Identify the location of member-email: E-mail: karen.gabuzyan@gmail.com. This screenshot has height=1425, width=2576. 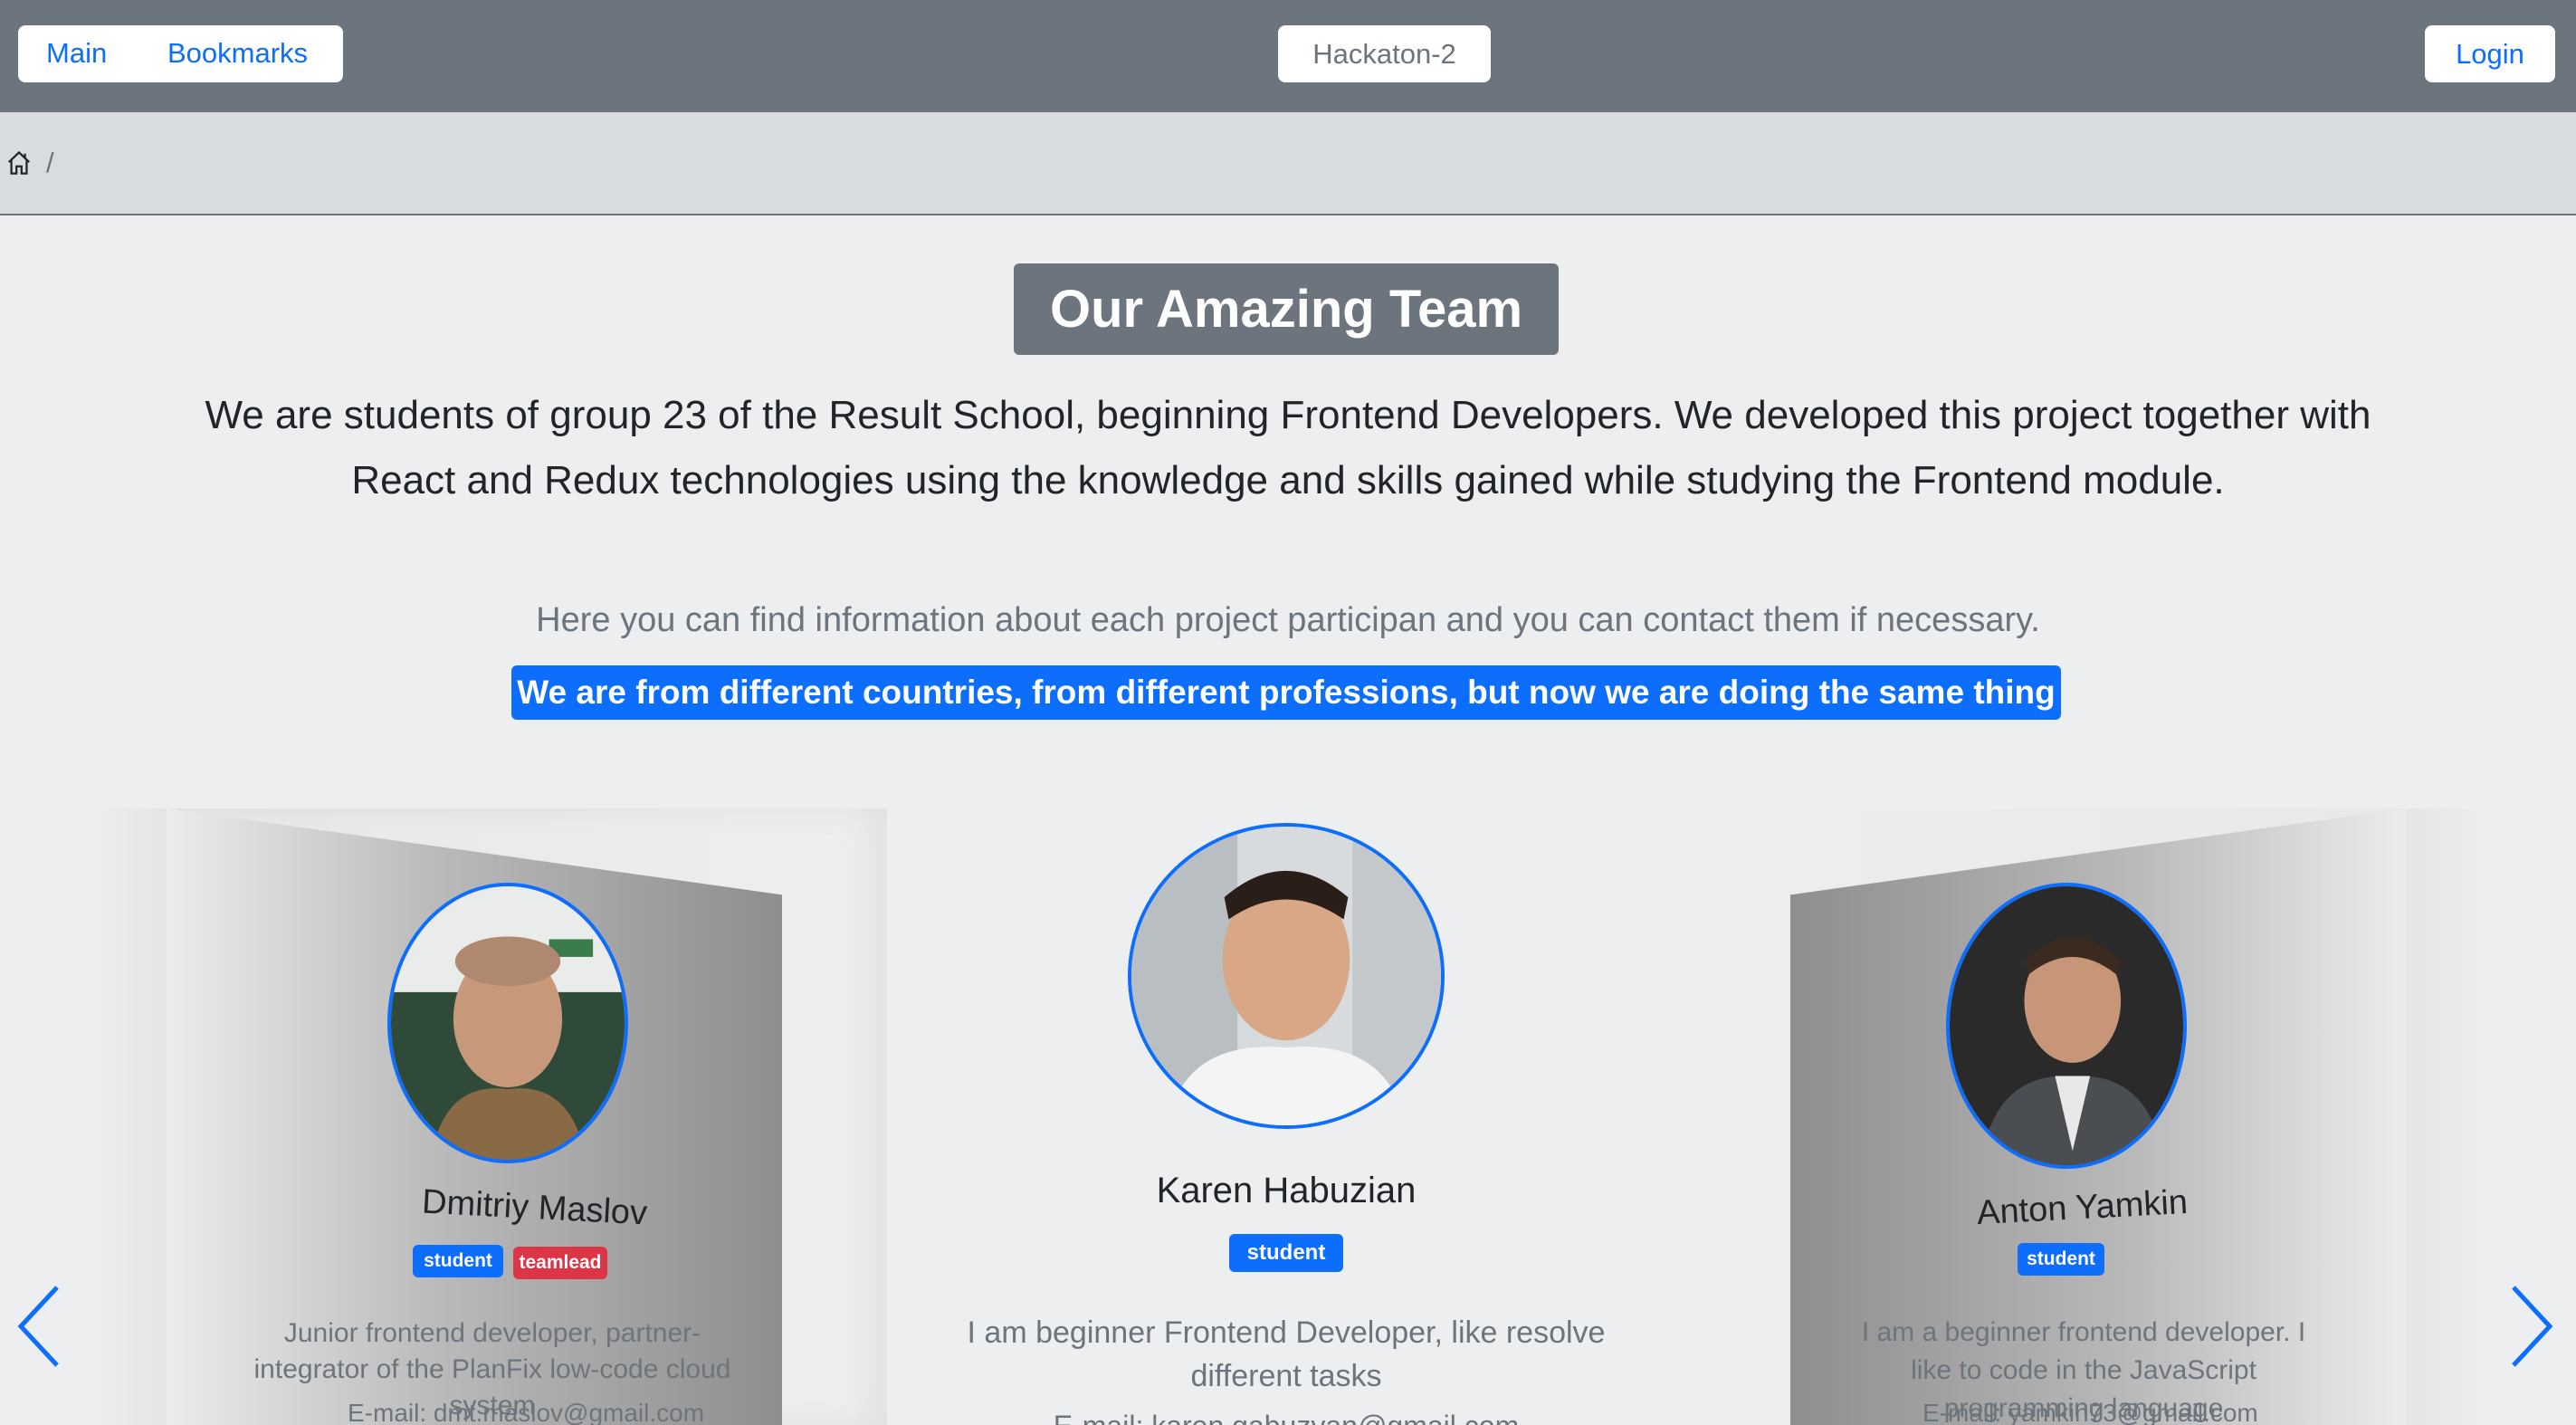
(1286, 1417).